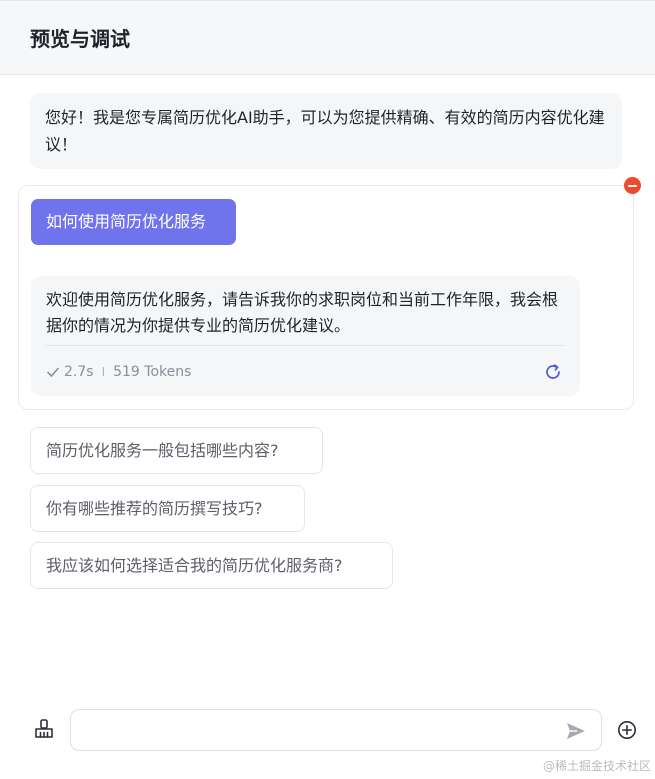 This screenshot has height=779, width=655. I want to click on token-count: 519 Tokens, so click(152, 372).